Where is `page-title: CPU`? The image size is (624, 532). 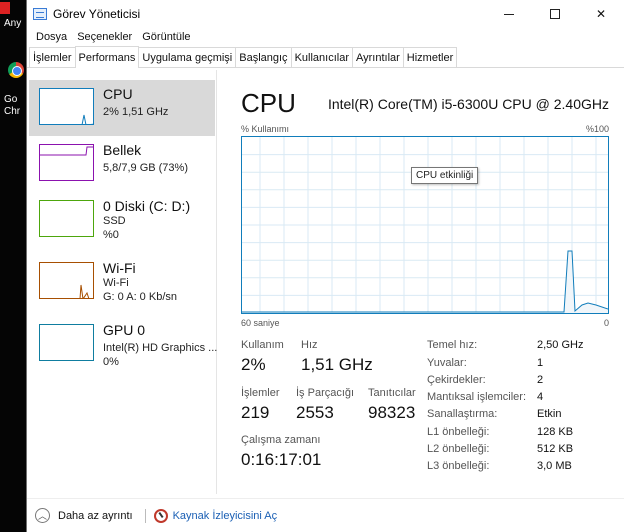
page-title: CPU is located at coordinates (268, 103).